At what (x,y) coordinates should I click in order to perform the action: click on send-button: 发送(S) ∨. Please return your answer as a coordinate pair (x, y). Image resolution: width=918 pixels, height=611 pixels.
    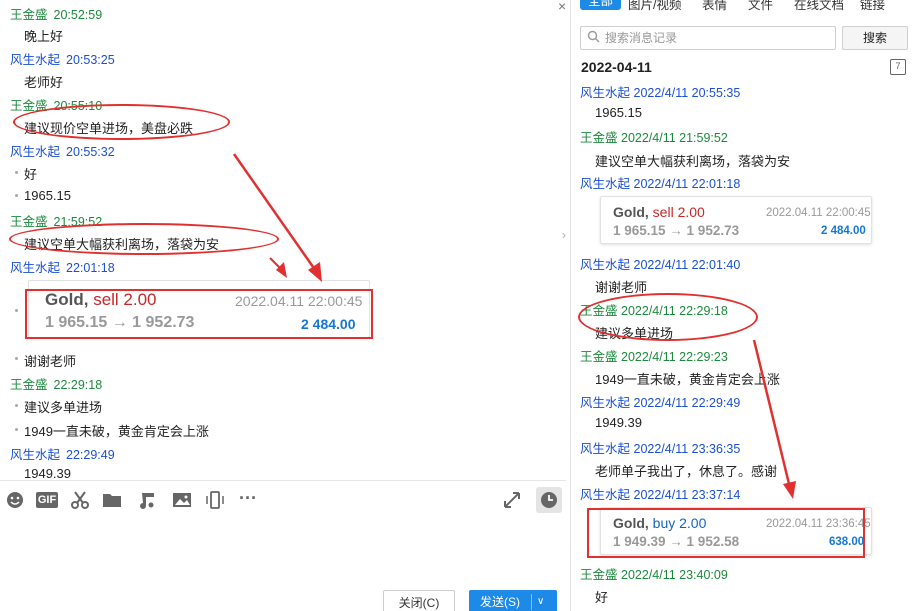
    Looking at the image, I should click on (513, 600).